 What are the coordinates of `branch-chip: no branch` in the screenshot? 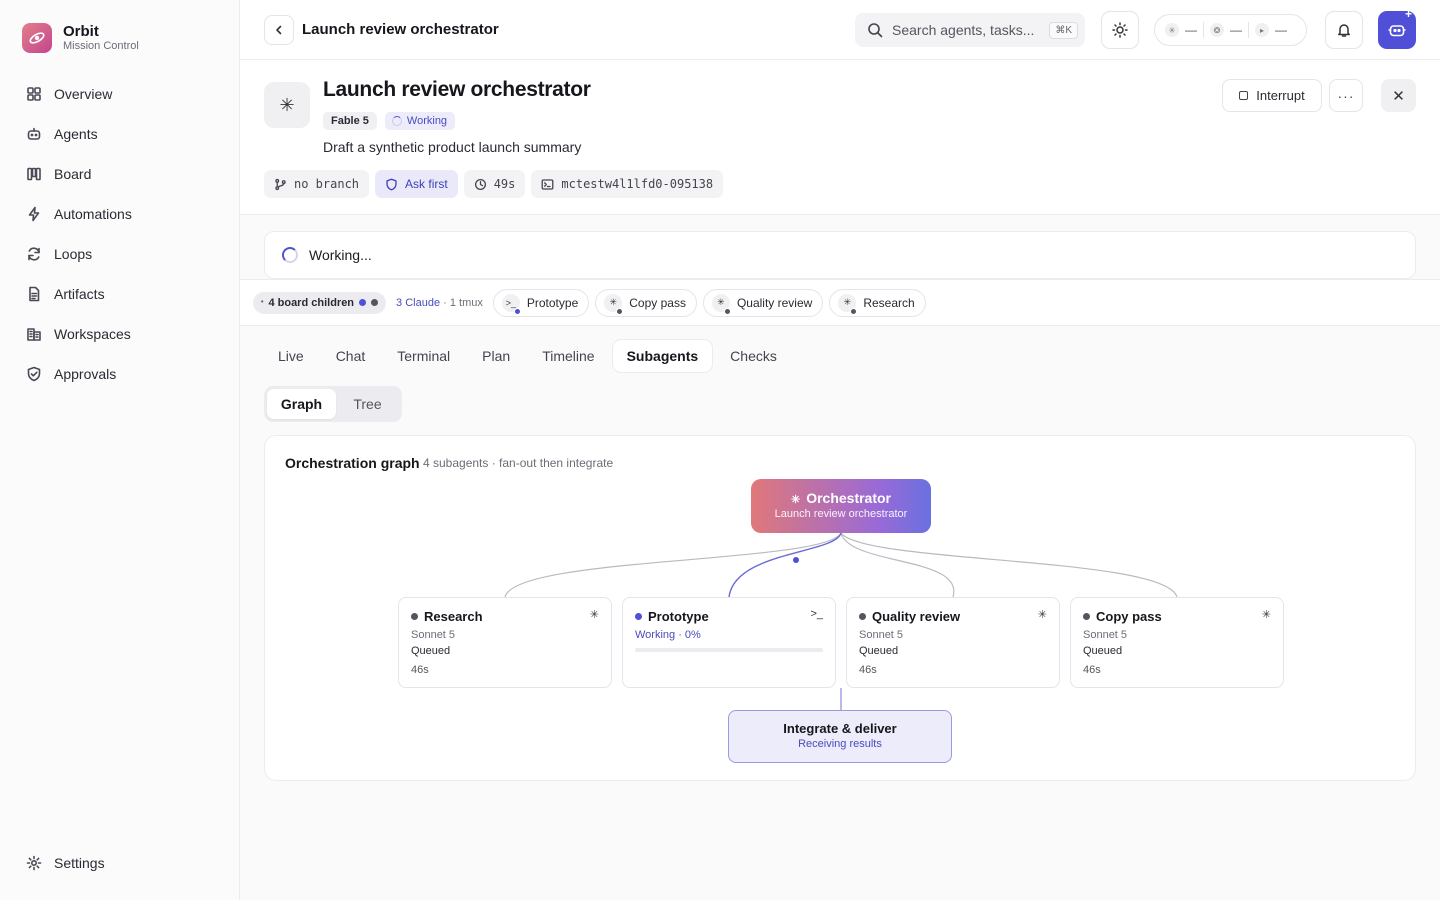 It's located at (317, 184).